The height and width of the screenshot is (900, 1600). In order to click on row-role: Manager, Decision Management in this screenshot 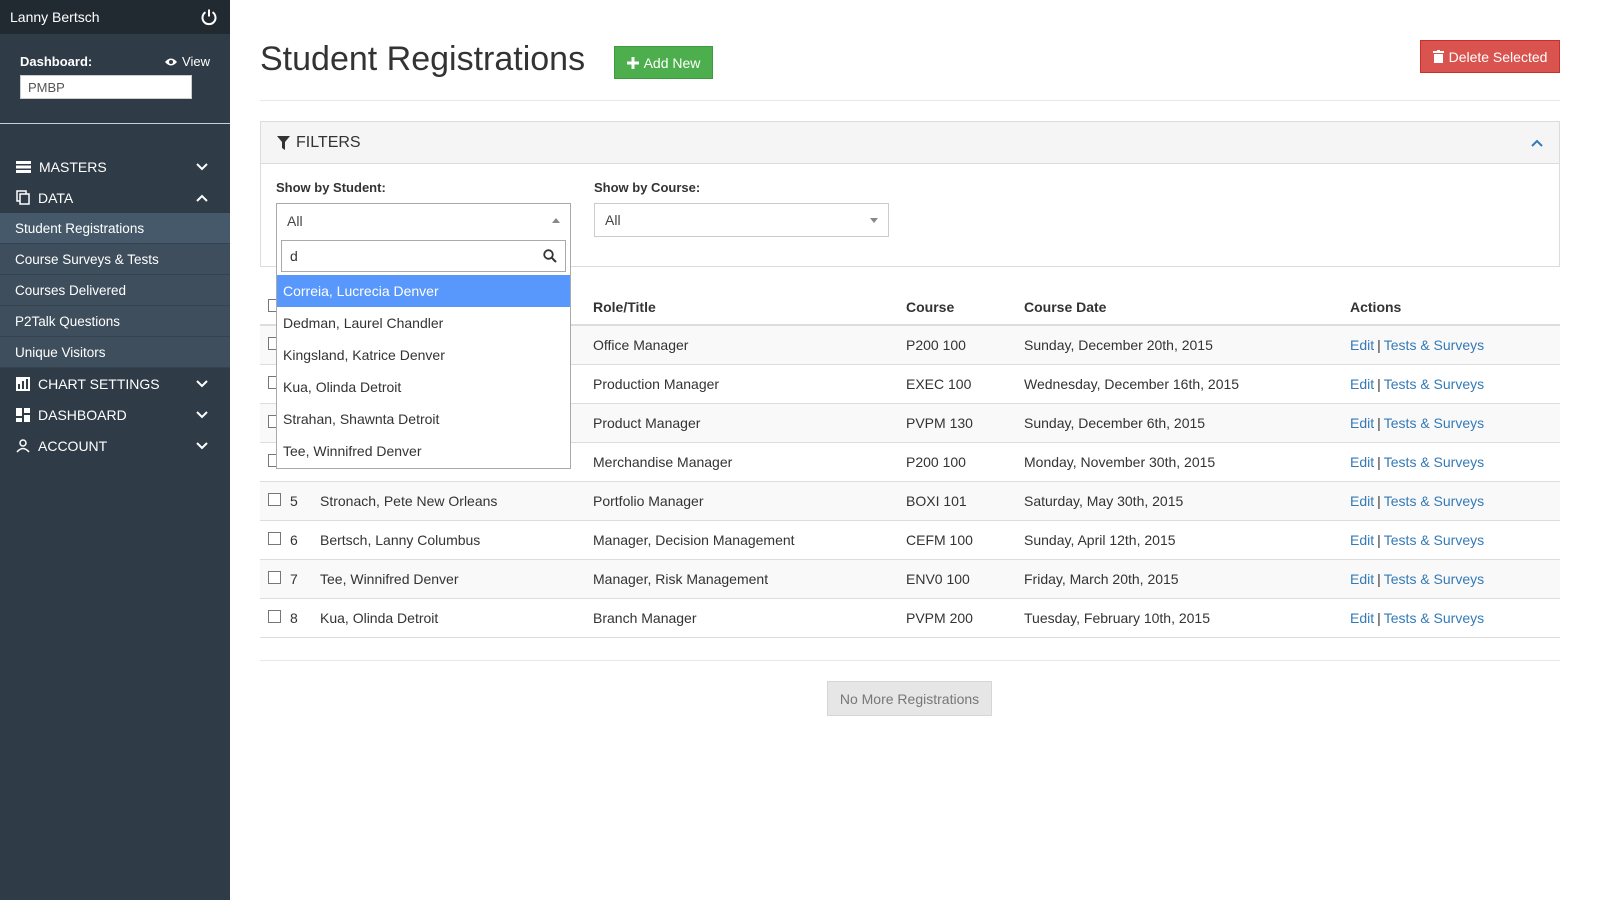, I will do `click(694, 540)`.